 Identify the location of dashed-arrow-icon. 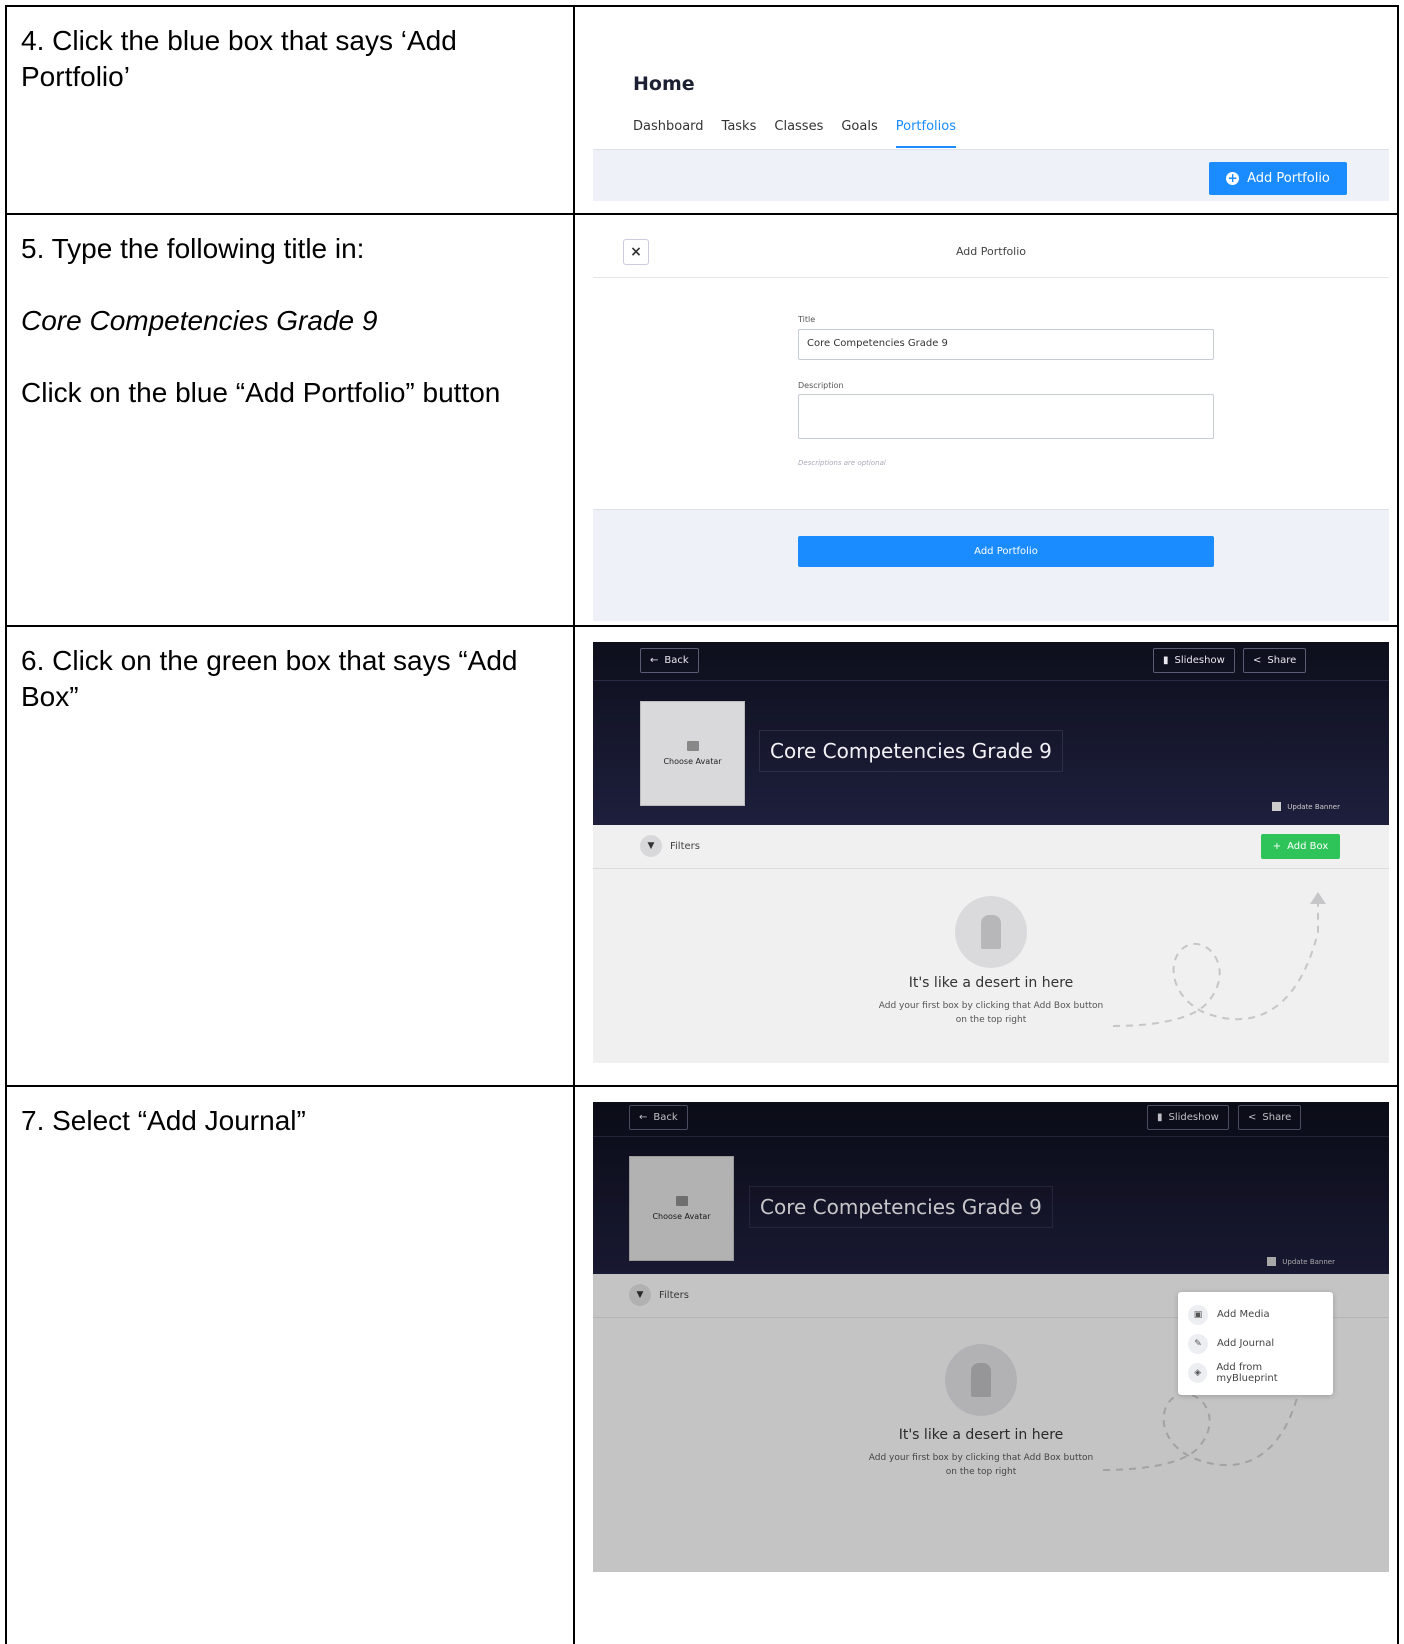
(1219, 959).